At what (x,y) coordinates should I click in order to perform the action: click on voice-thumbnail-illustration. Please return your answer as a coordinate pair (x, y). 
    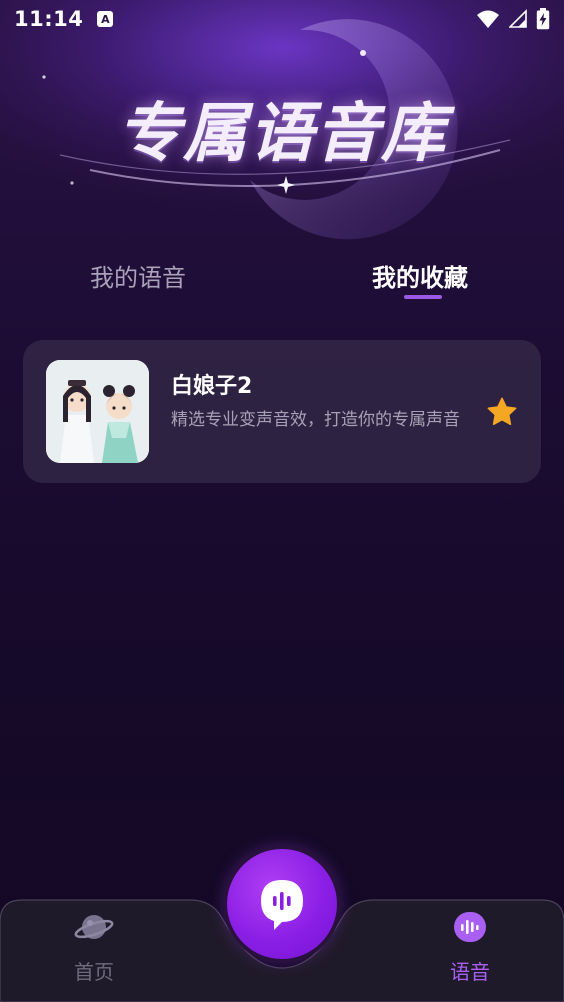
    Looking at the image, I should click on (97, 411).